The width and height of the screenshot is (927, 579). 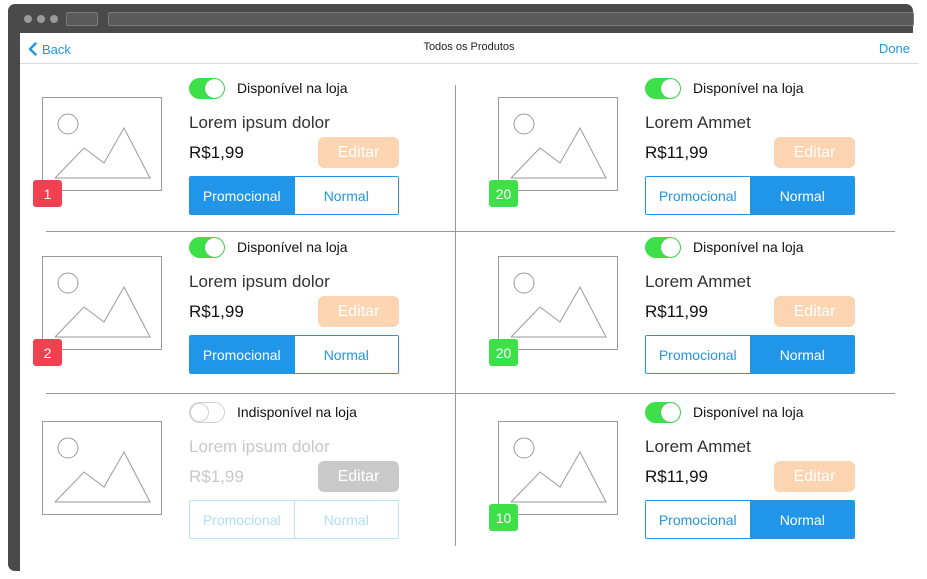 What do you see at coordinates (894, 48) in the screenshot?
I see `done-button: Done` at bounding box center [894, 48].